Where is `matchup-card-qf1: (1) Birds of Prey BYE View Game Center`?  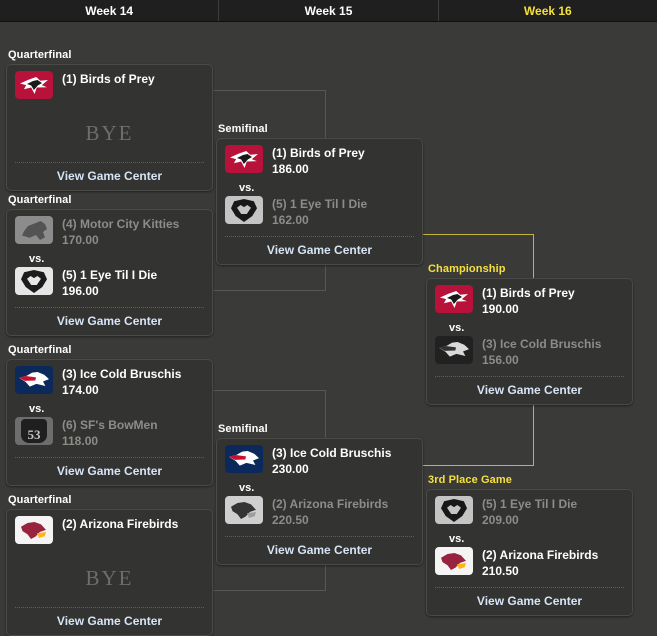
matchup-card-qf1: (1) Birds of Prey BYE View Game Center is located at coordinates (109, 127).